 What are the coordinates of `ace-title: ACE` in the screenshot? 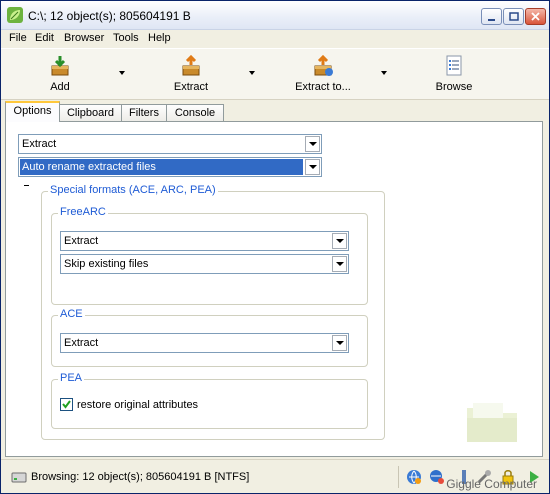 It's located at (71, 314).